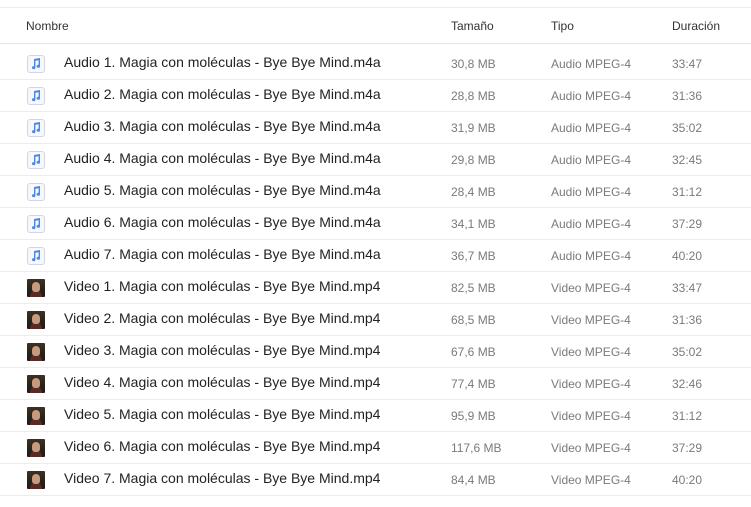 The height and width of the screenshot is (507, 751). I want to click on column-header-duration: Duración, so click(696, 26).